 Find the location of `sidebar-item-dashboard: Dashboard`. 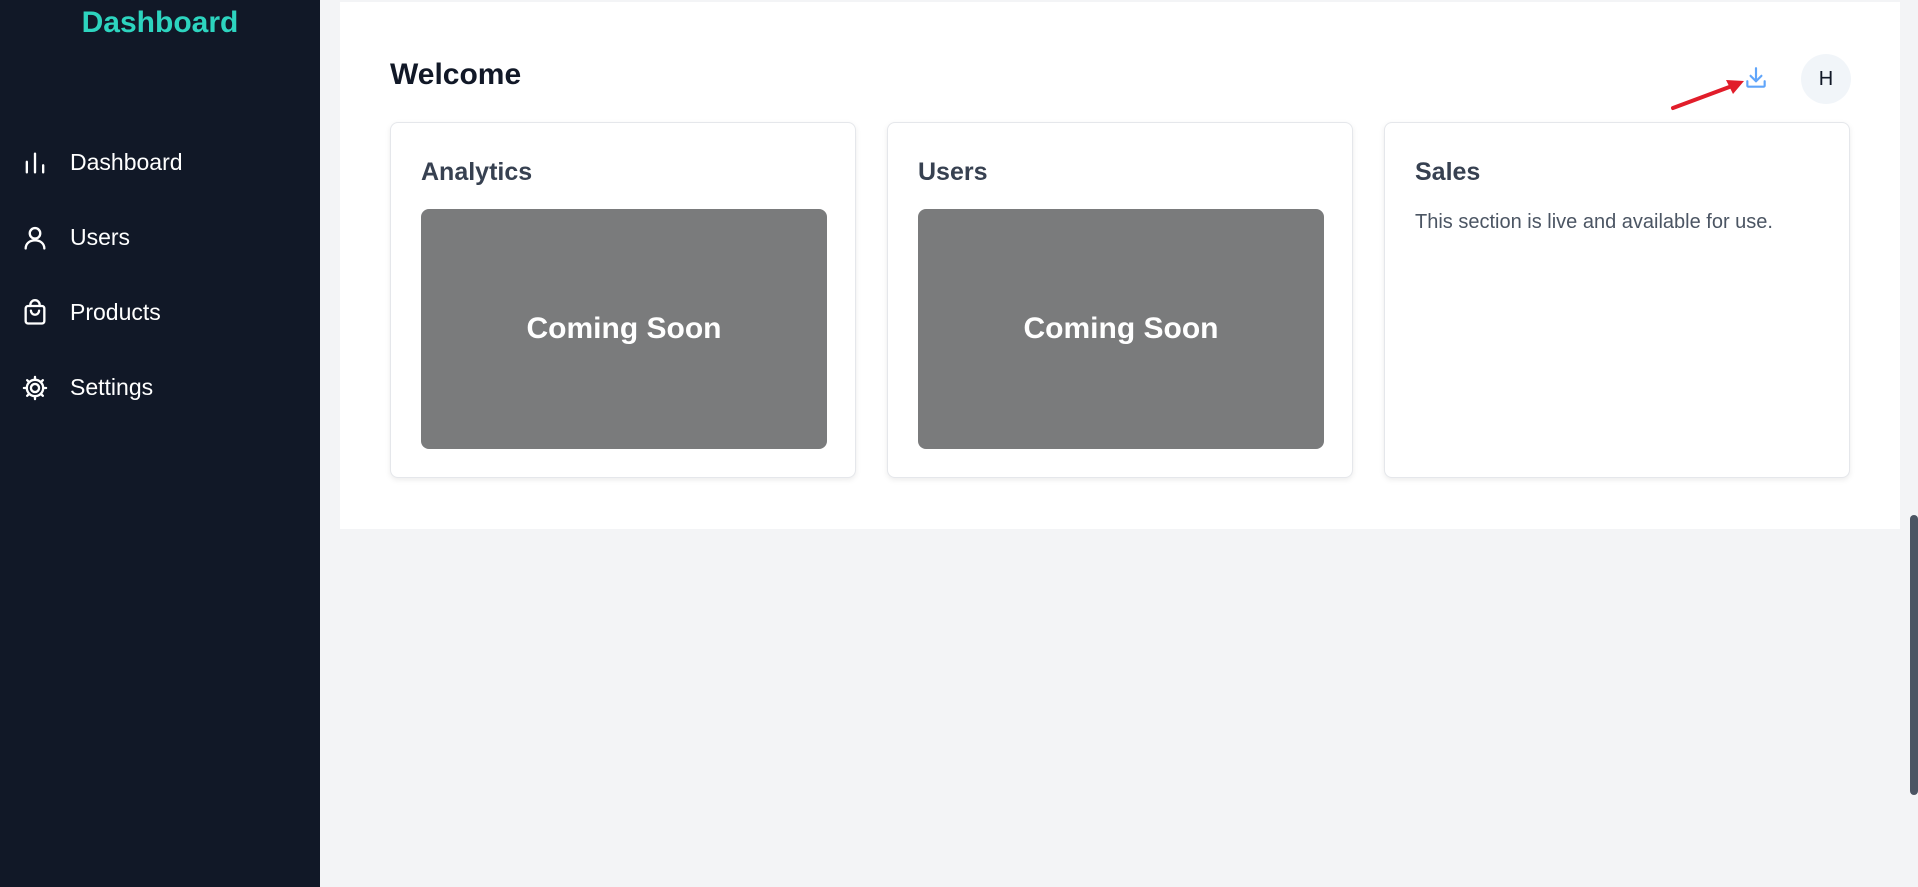

sidebar-item-dashboard: Dashboard is located at coordinates (160, 162).